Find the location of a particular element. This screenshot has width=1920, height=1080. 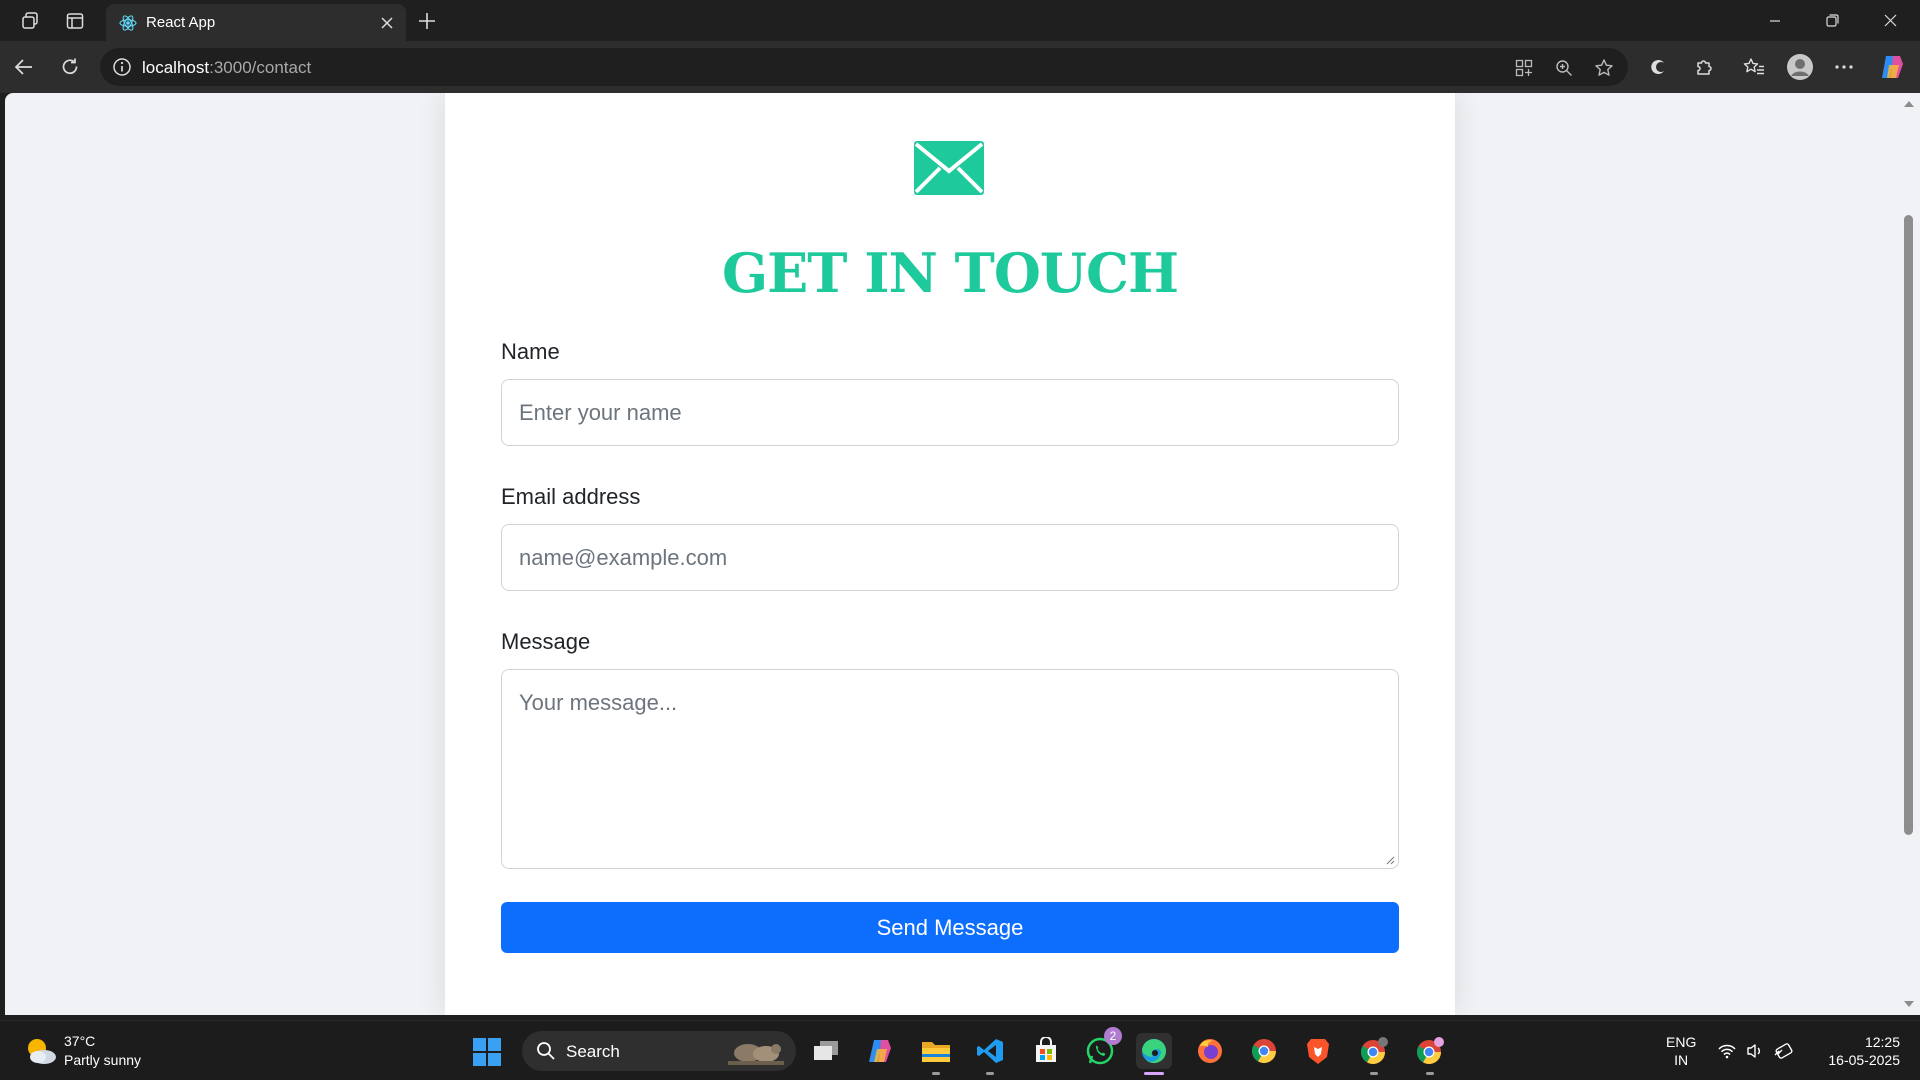

firefox-icon is located at coordinates (1210, 1051).